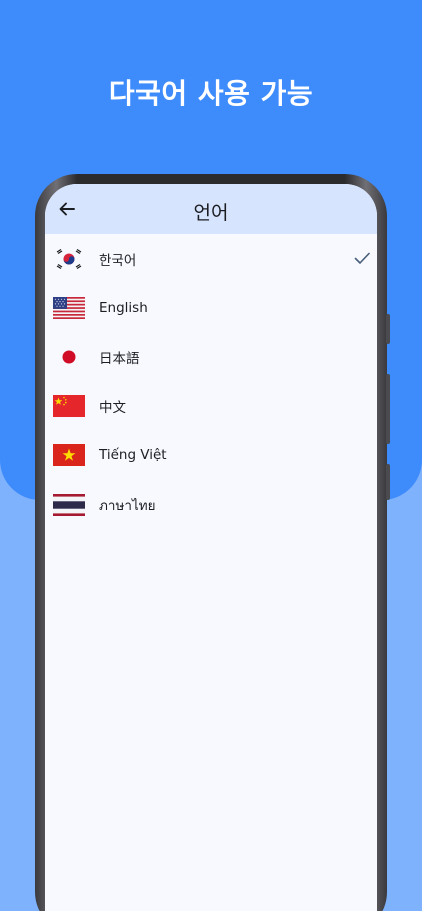 Image resolution: width=422 pixels, height=911 pixels. Describe the element at coordinates (388, 409) in the screenshot. I see `phone-volume-button` at that location.